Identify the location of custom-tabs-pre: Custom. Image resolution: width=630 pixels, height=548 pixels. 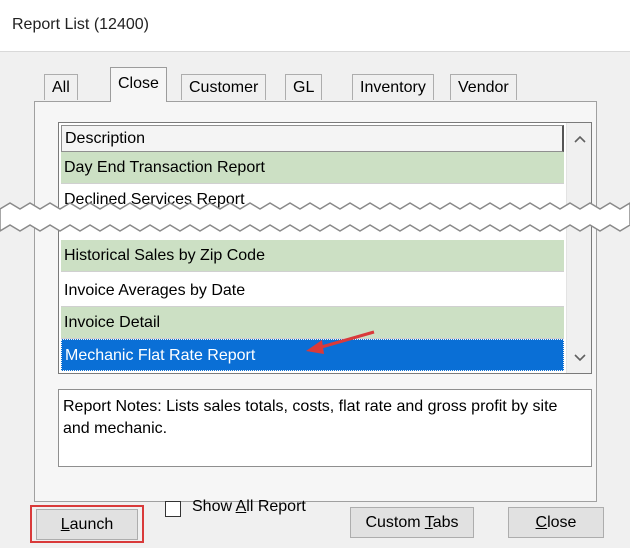
(395, 522).